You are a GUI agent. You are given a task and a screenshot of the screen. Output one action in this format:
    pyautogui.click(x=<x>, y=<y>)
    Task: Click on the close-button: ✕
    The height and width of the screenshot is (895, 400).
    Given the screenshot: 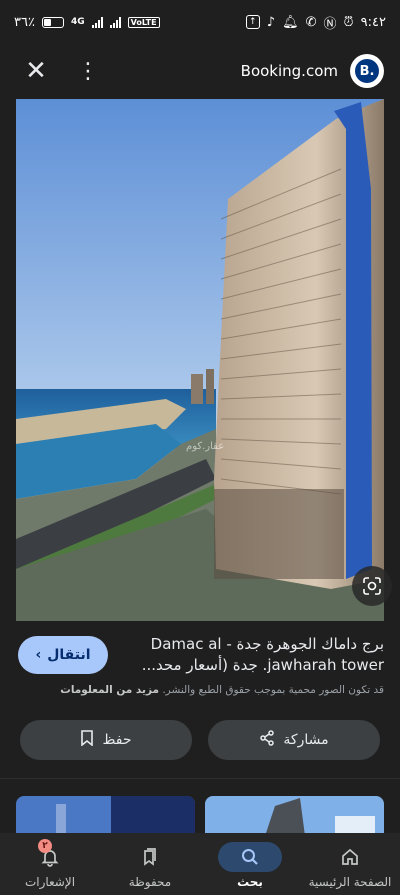 What is the action you would take?
    pyautogui.click(x=36, y=71)
    